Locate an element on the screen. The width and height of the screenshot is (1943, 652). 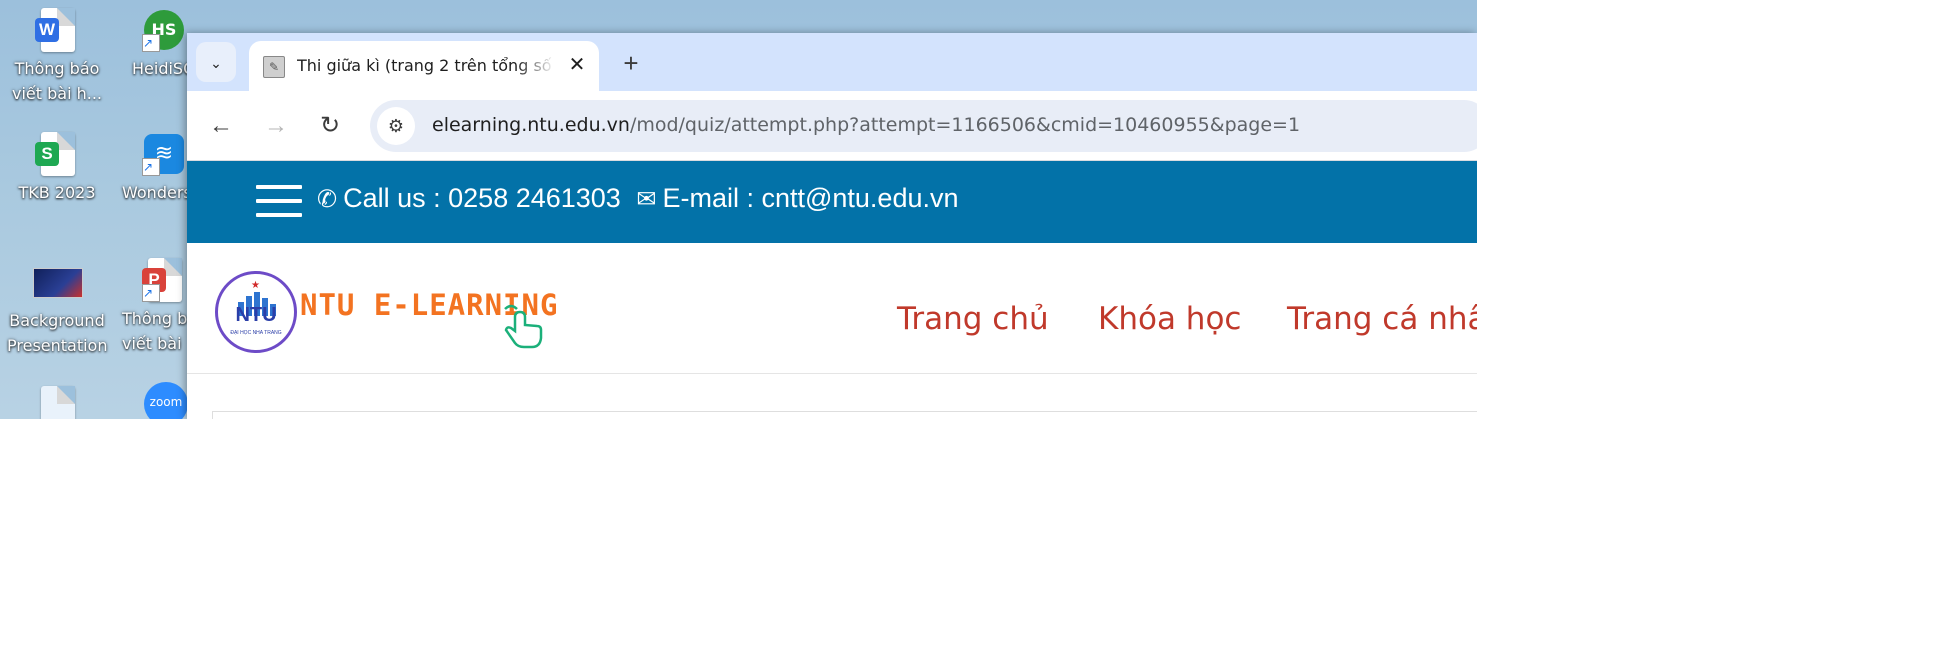
site-info-button: ⚙ is located at coordinates (396, 126).